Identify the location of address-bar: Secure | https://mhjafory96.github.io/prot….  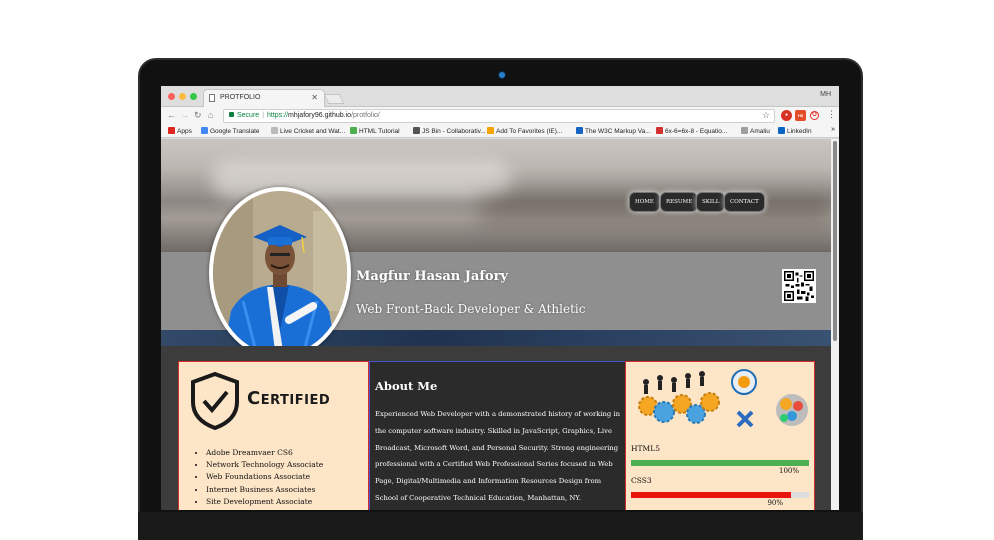
(499, 116).